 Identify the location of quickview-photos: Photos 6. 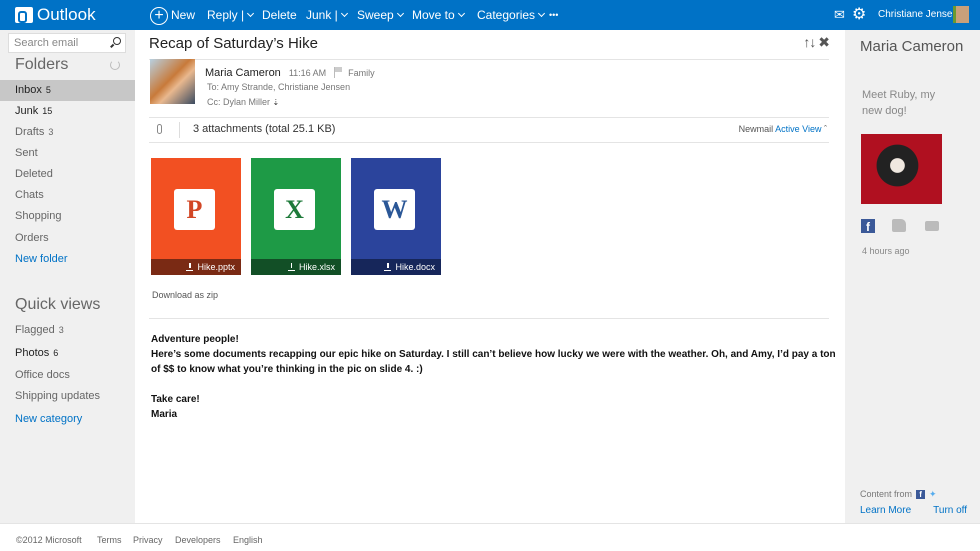
(67, 353).